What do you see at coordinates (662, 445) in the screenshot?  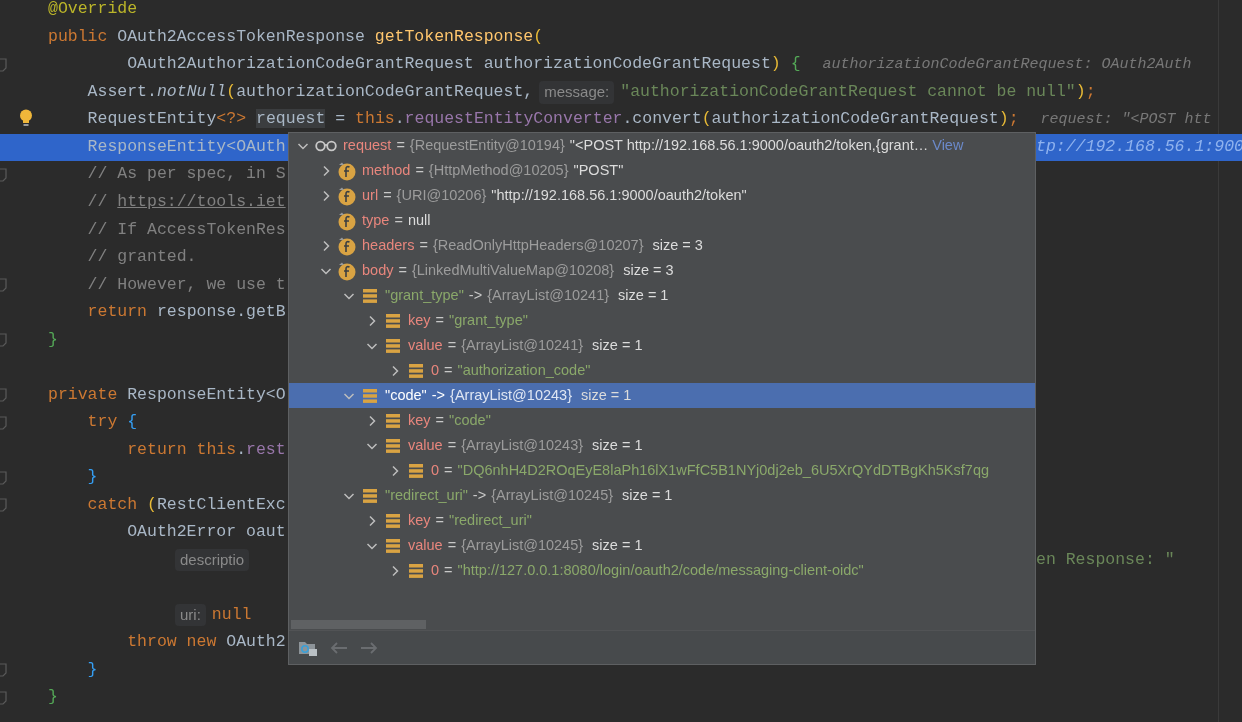 I see `tree-row: value = {ArrayList@10243} size = 1` at bounding box center [662, 445].